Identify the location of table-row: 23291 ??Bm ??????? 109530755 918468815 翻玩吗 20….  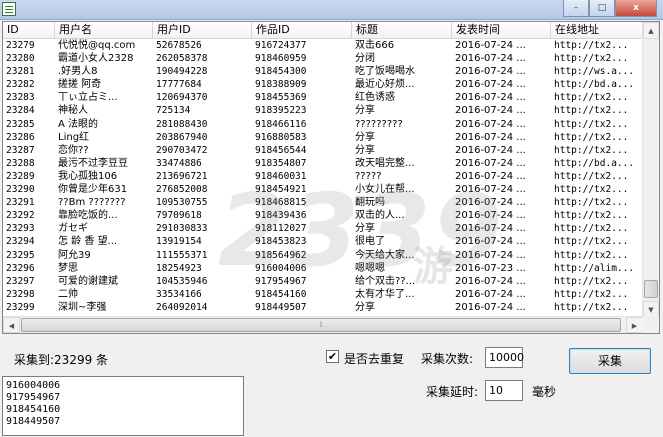
(331, 202).